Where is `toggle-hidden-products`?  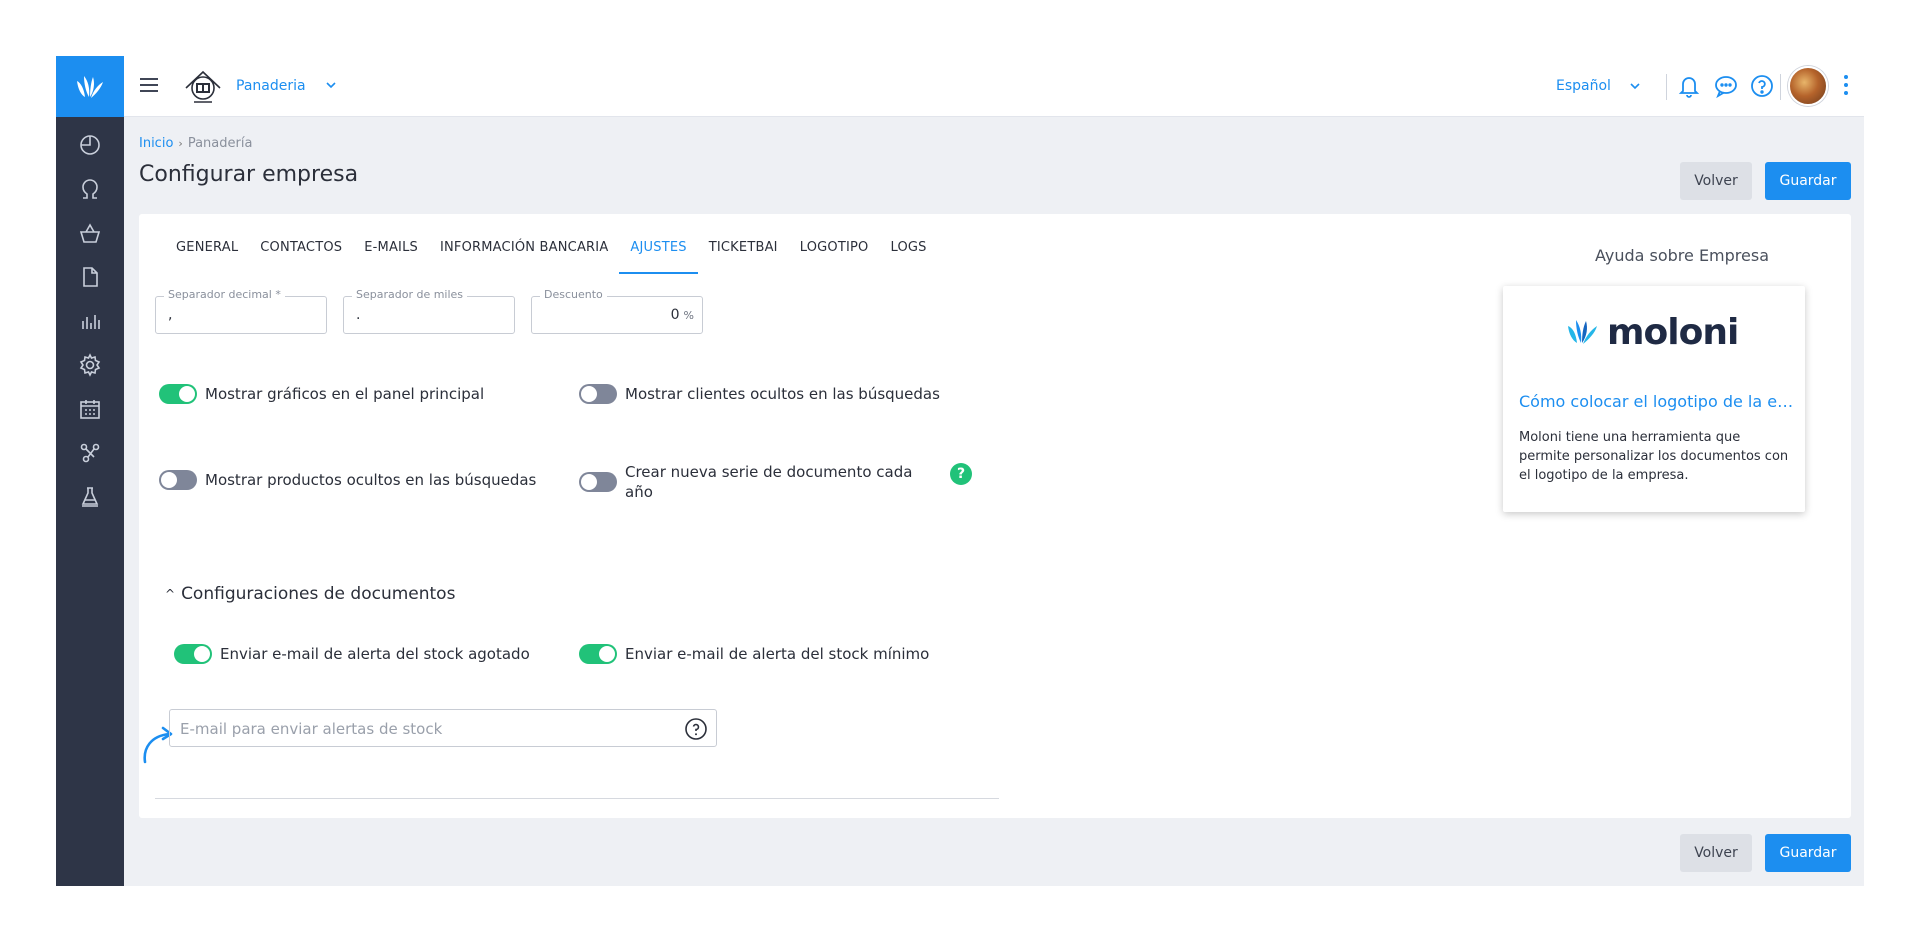
toggle-hidden-products is located at coordinates (178, 480).